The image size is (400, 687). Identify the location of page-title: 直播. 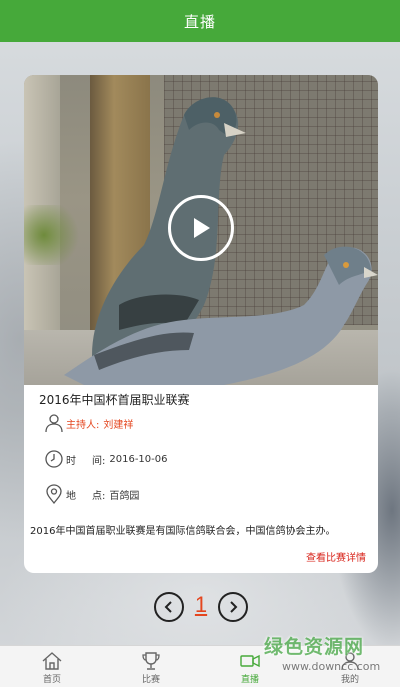
(199, 21).